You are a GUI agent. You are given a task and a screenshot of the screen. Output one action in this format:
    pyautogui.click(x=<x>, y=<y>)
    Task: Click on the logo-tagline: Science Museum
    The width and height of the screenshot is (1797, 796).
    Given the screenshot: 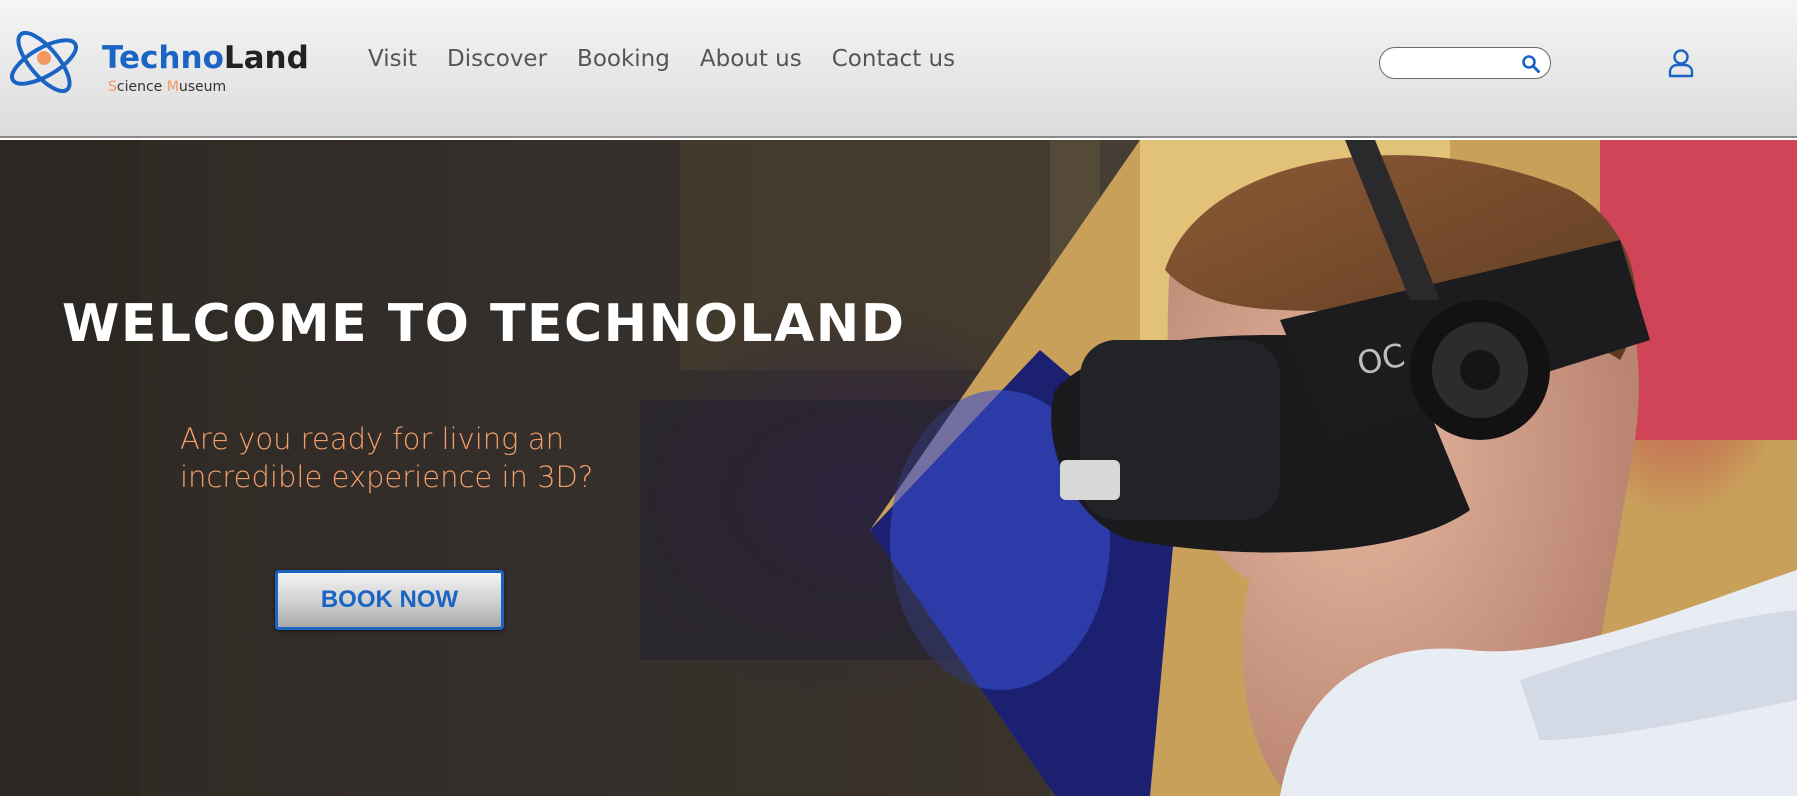 What is the action you would take?
    pyautogui.click(x=167, y=87)
    